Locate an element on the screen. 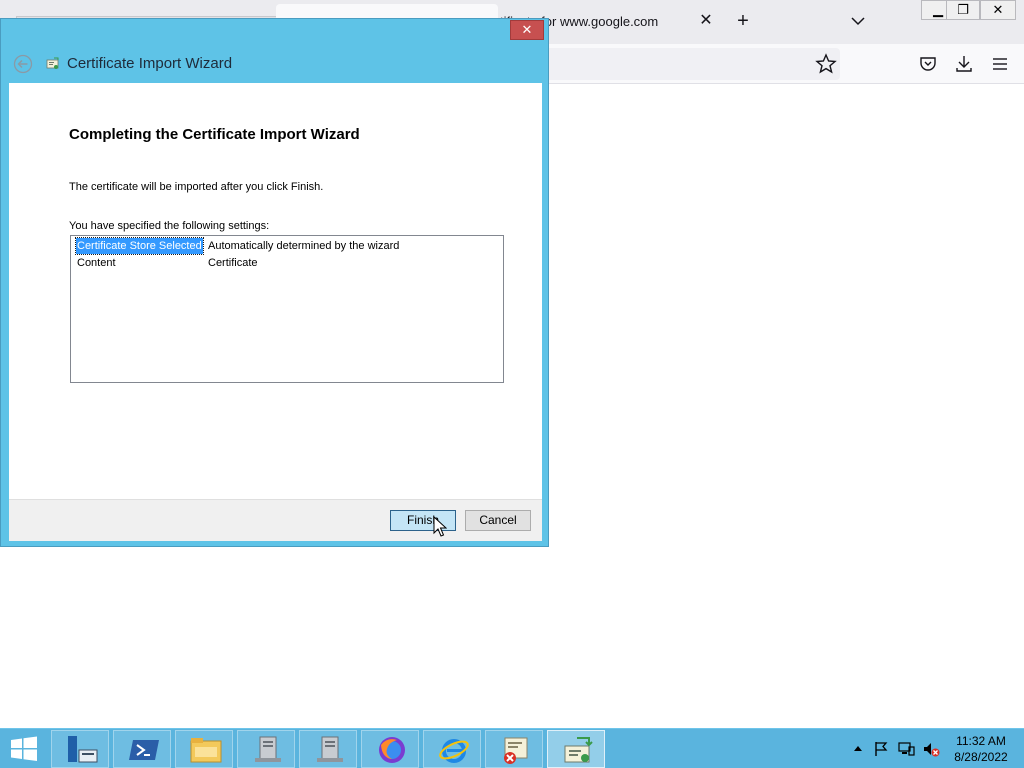 The width and height of the screenshot is (1024, 768). pocket-icon is located at coordinates (928, 64).